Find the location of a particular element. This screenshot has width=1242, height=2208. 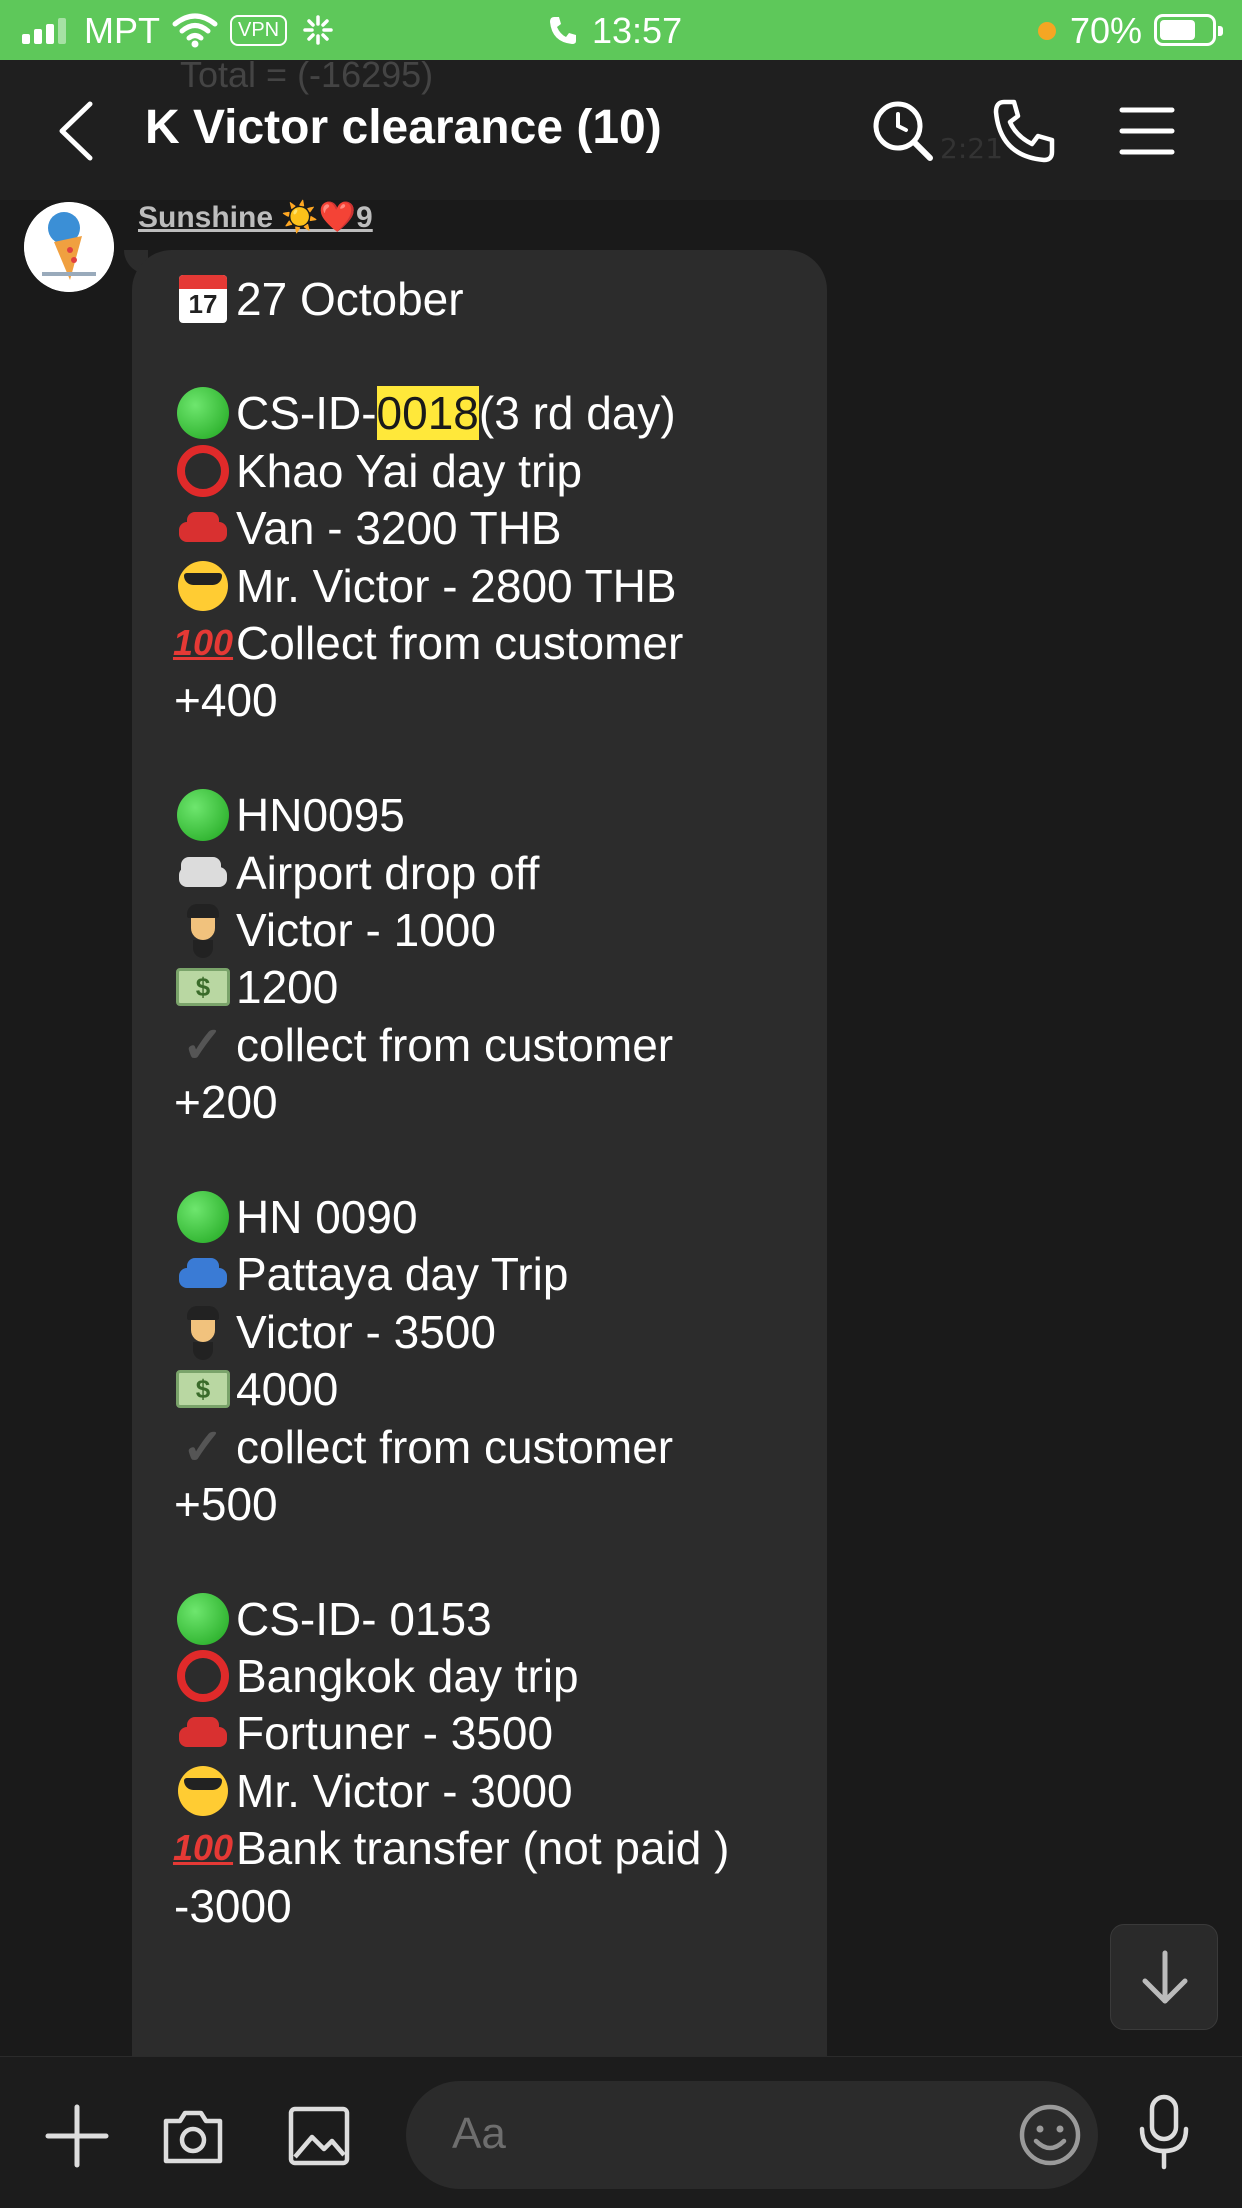

message-line: Fortuner - 3500 is located at coordinates (452, 1733).